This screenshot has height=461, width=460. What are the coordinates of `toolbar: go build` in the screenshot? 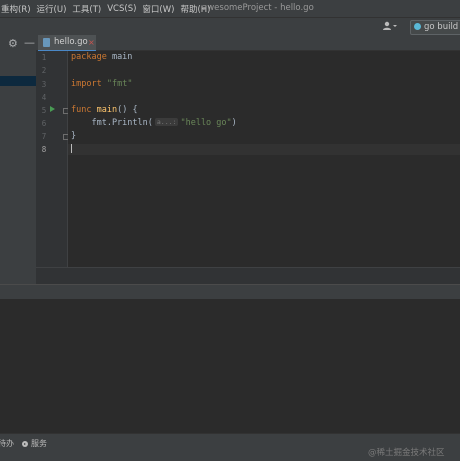 It's located at (230, 27).